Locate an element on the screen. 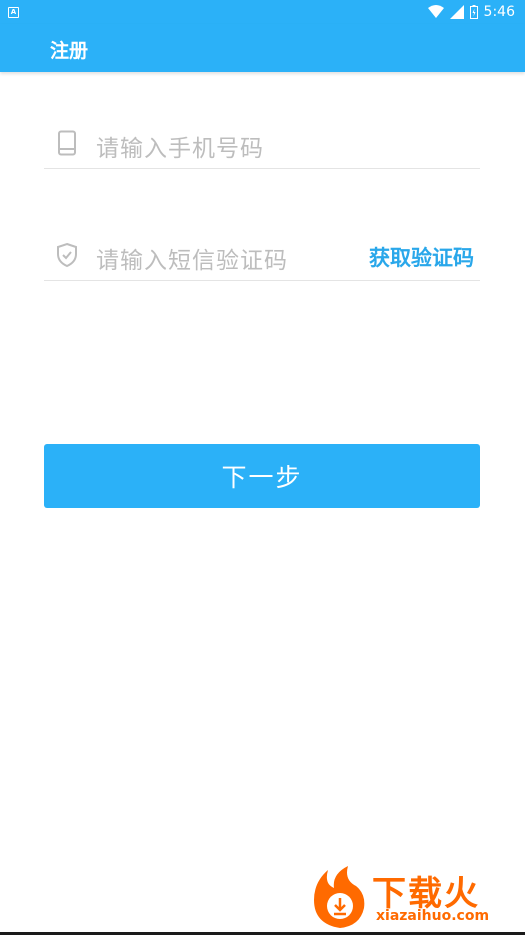 The height and width of the screenshot is (935, 525). phone-icon is located at coordinates (67, 143).